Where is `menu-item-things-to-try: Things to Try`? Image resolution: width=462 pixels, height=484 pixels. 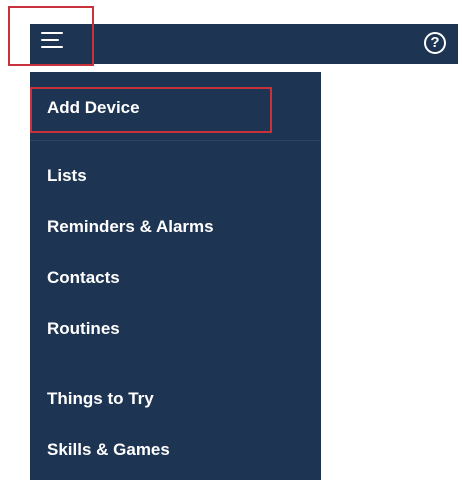
menu-item-things-to-try: Things to Try is located at coordinates (100, 399).